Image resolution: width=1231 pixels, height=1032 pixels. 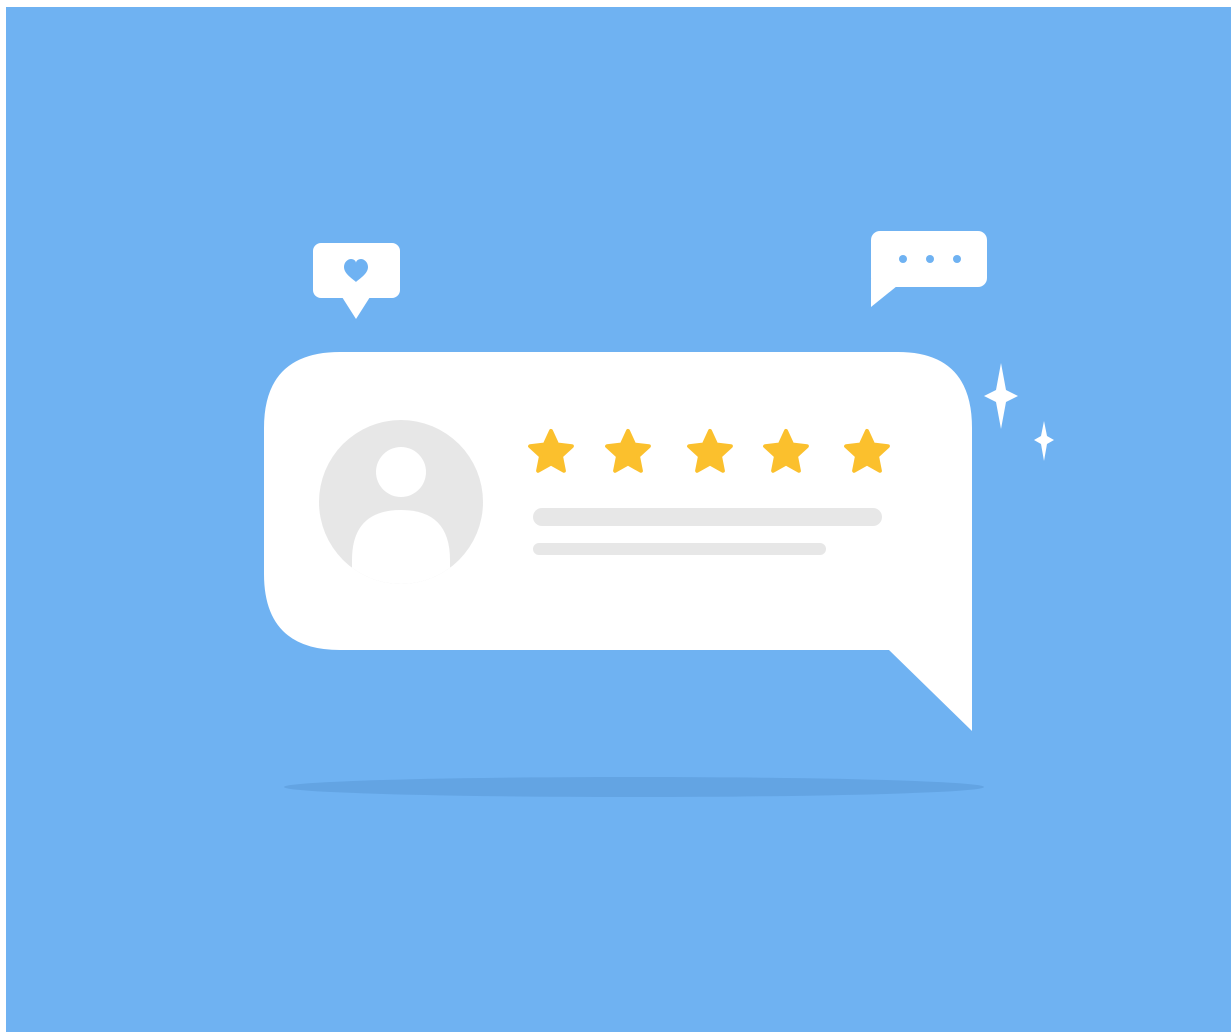 I want to click on card-shadow, so click(x=634, y=787).